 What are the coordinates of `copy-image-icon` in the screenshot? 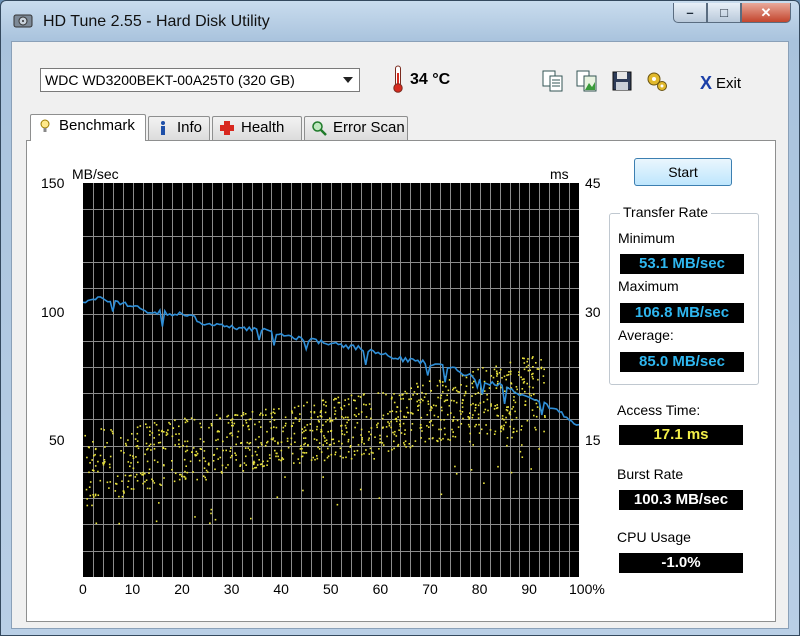 It's located at (587, 81).